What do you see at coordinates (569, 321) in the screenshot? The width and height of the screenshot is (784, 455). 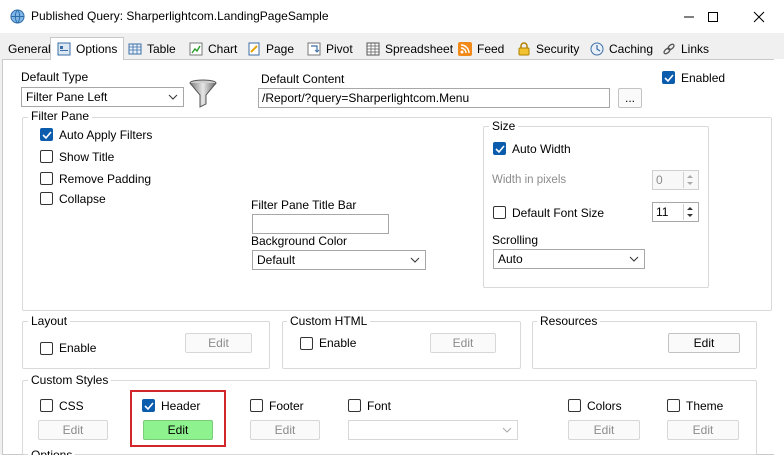 I see `resources-title: Resources` at bounding box center [569, 321].